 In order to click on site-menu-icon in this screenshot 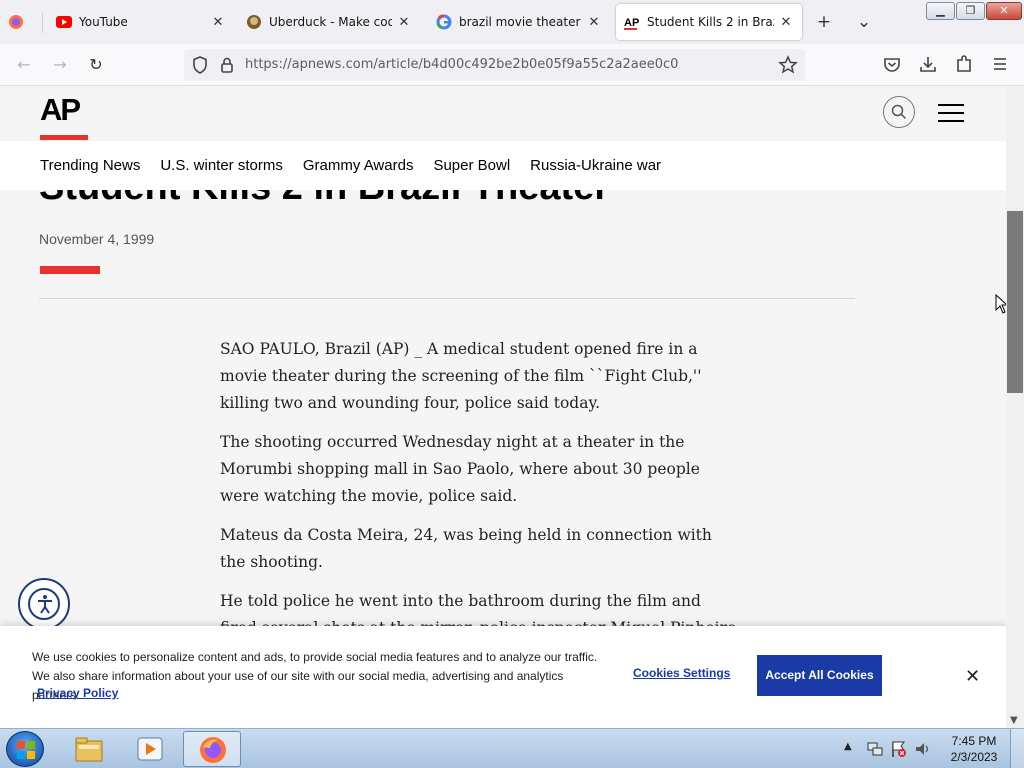, I will do `click(951, 113)`.